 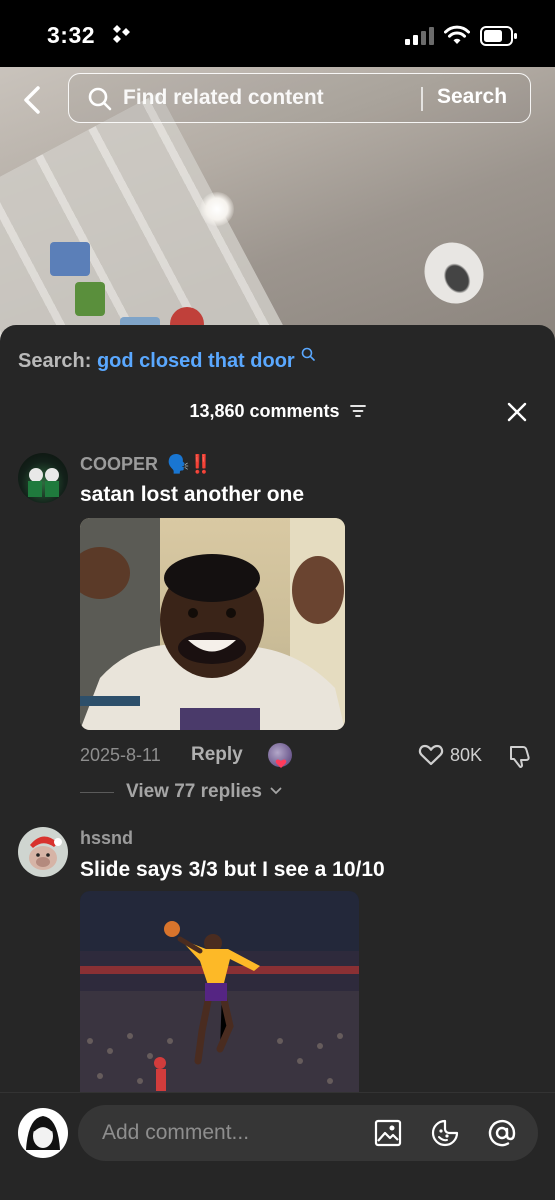 What do you see at coordinates (194, 791) in the screenshot?
I see `view-replies-label: View 77 replies` at bounding box center [194, 791].